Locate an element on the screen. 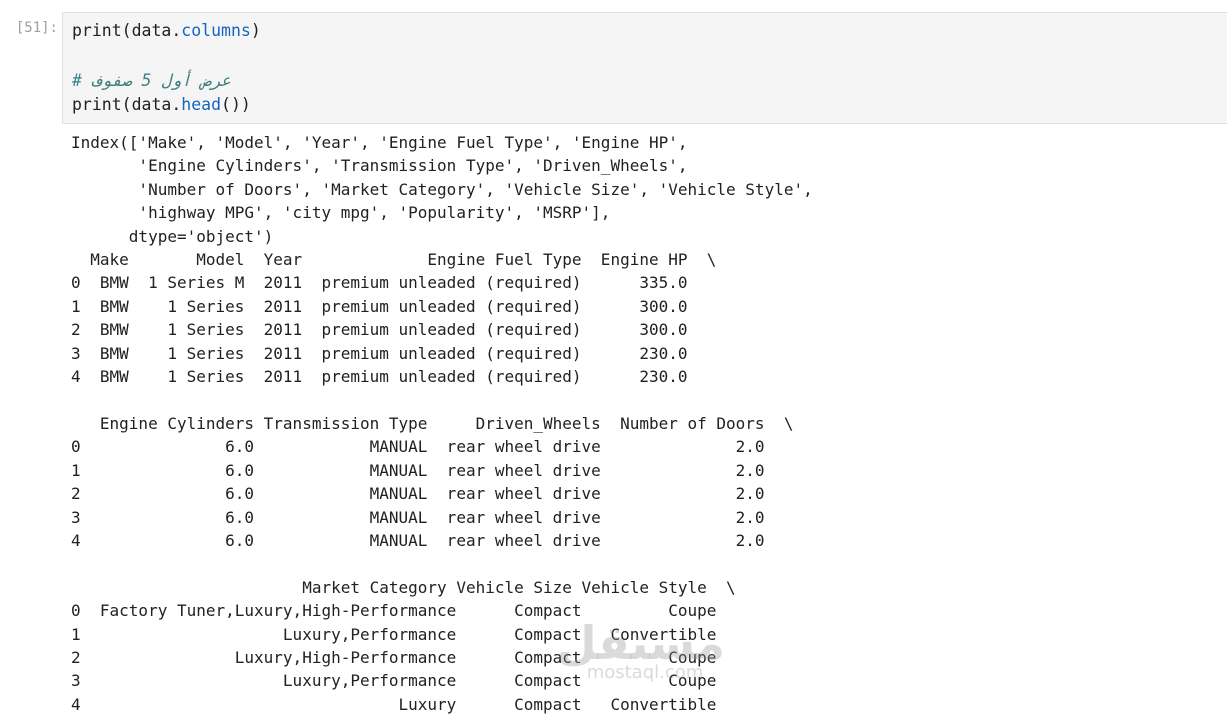 This screenshot has height=716, width=1227. output-line: 2 Luxury,High-Performance Compact Coupe is located at coordinates (394, 657).